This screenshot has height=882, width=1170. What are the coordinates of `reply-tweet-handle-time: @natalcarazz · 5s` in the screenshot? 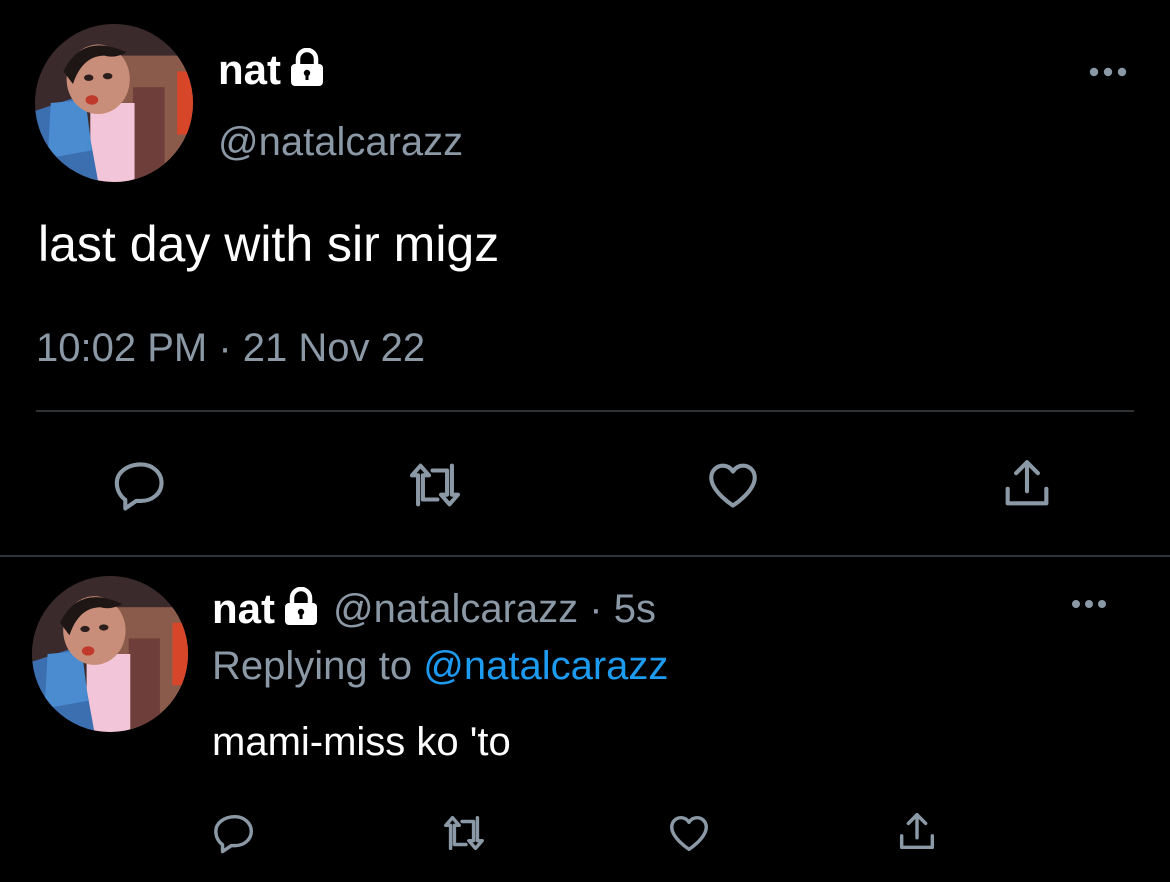 It's located at (494, 609).